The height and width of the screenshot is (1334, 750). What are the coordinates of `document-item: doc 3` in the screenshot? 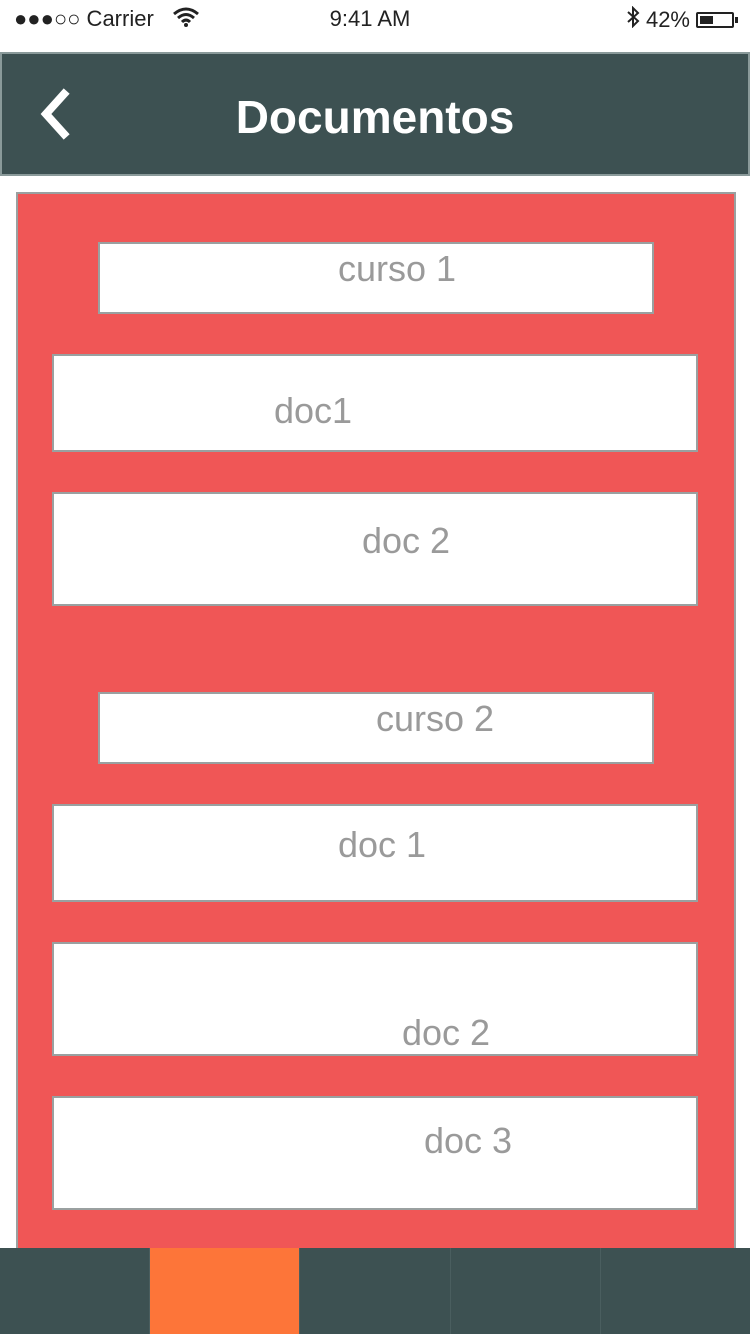 It's located at (375, 1153).